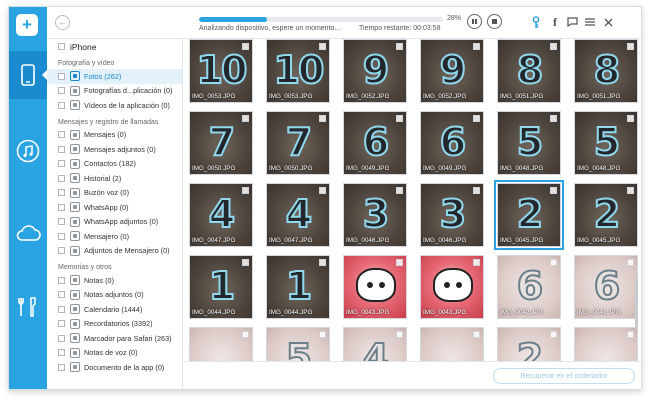 The height and width of the screenshot is (403, 650). I want to click on sidebar-item: WhatsApp adjuntos (0), so click(114, 222).